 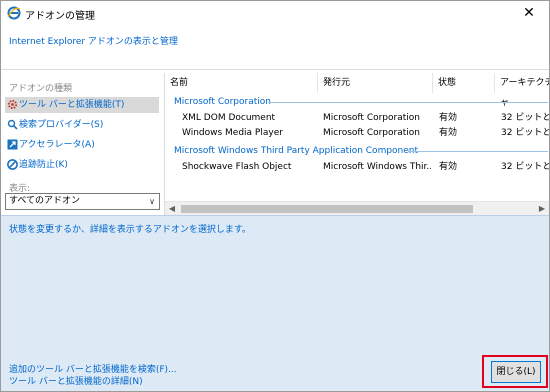 I want to click on header-divider, so click(x=275, y=69).